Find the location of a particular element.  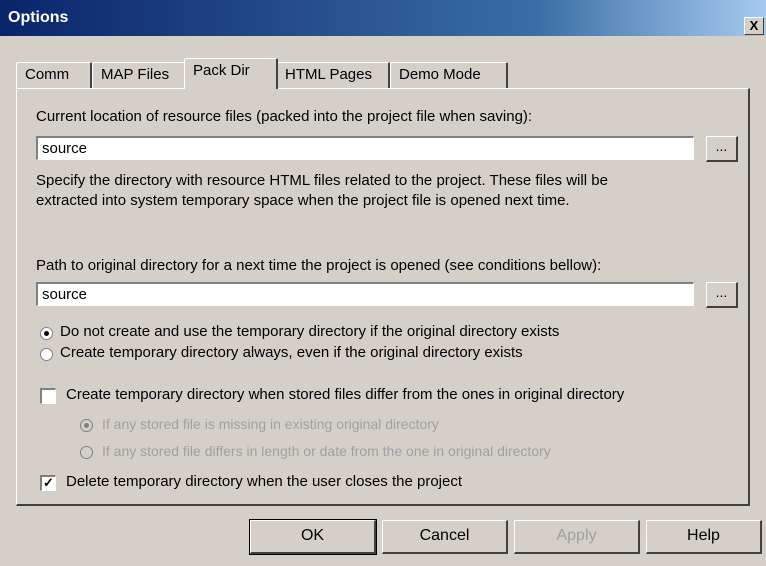

tab-comm: Comm is located at coordinates (54, 75).